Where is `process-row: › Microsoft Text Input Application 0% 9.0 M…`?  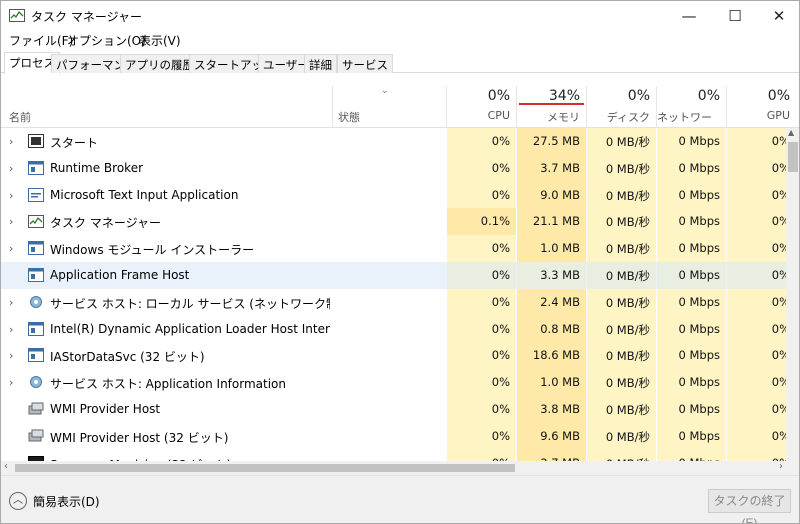 process-row: › Microsoft Text Input Application 0% 9.0 M… is located at coordinates (393, 195).